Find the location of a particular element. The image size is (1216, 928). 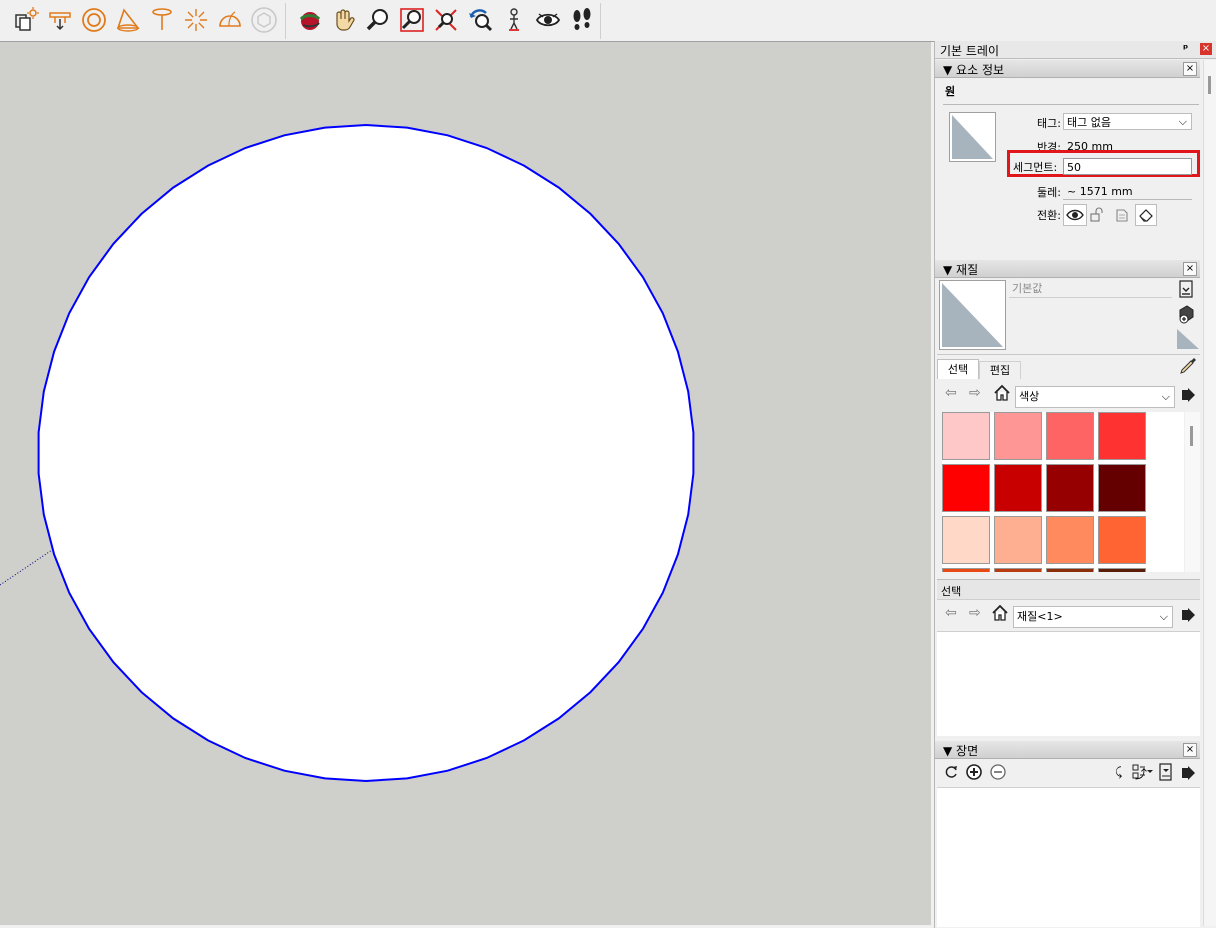

previous-view-icon is located at coordinates (480, 20).